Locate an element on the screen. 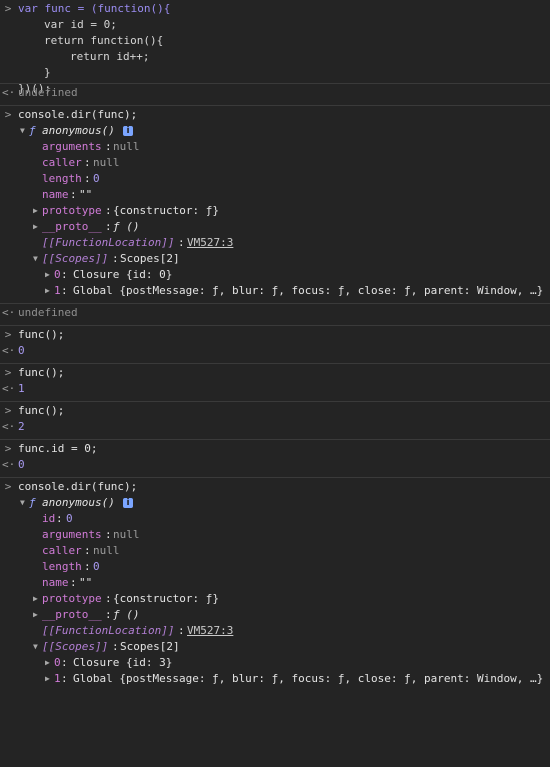 Image resolution: width=550 pixels, height=767 pixels. console-entry-call: > func(); <· 2 is located at coordinates (275, 421).